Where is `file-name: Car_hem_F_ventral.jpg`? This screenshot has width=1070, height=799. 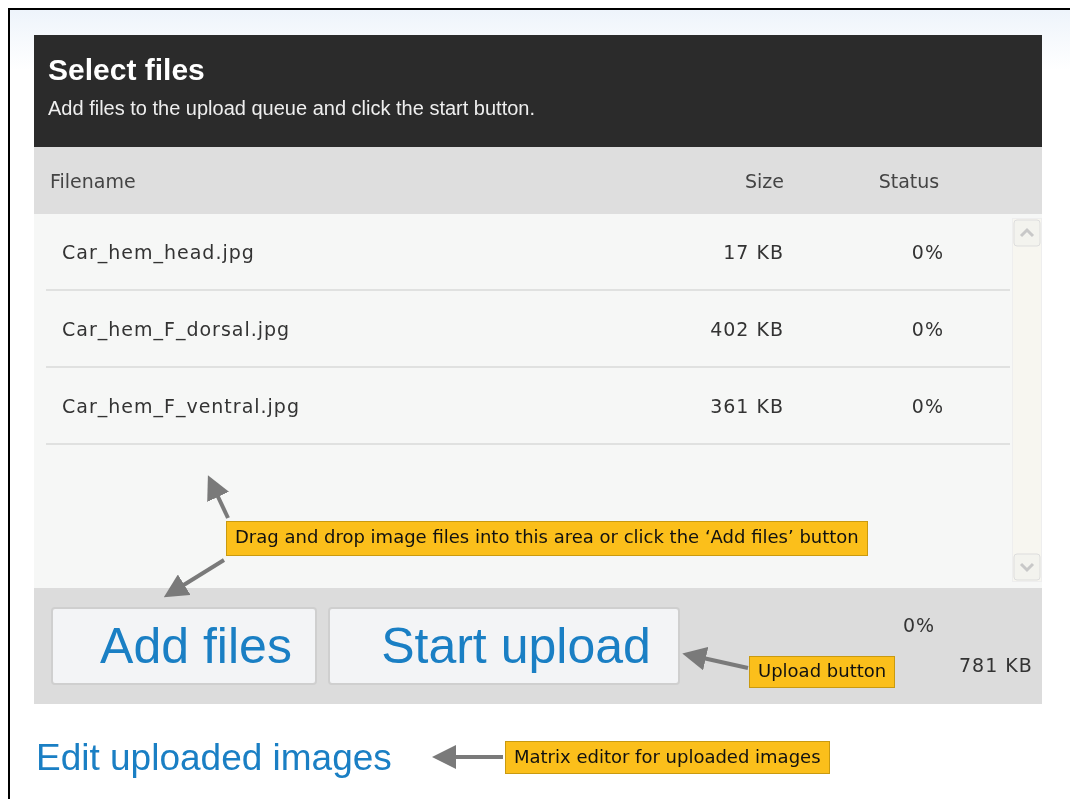 file-name: Car_hem_F_ventral.jpg is located at coordinates (181, 405).